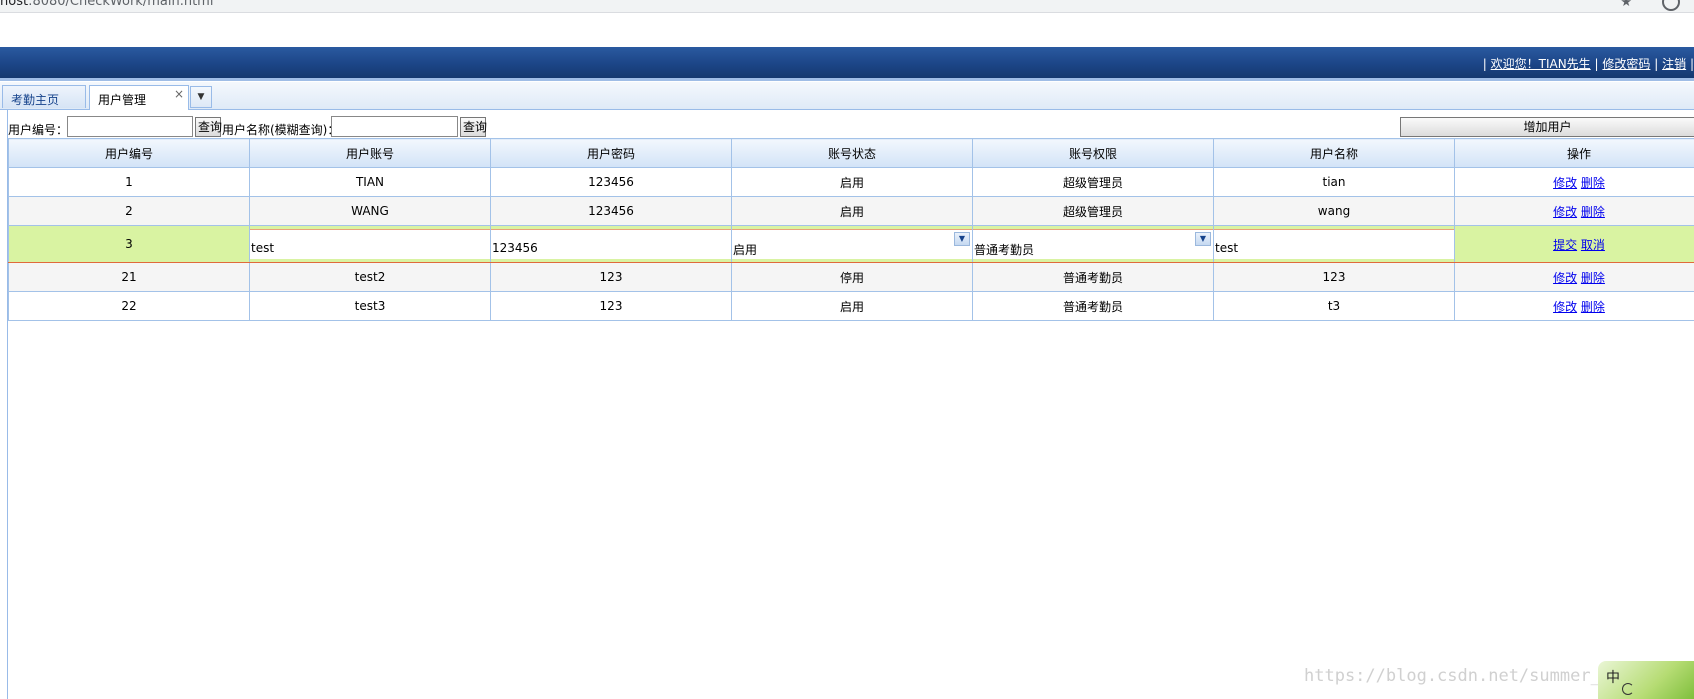 This screenshot has width=1694, height=699. Describe the element at coordinates (1093, 153) in the screenshot. I see `column-header-role: 账号权限` at that location.